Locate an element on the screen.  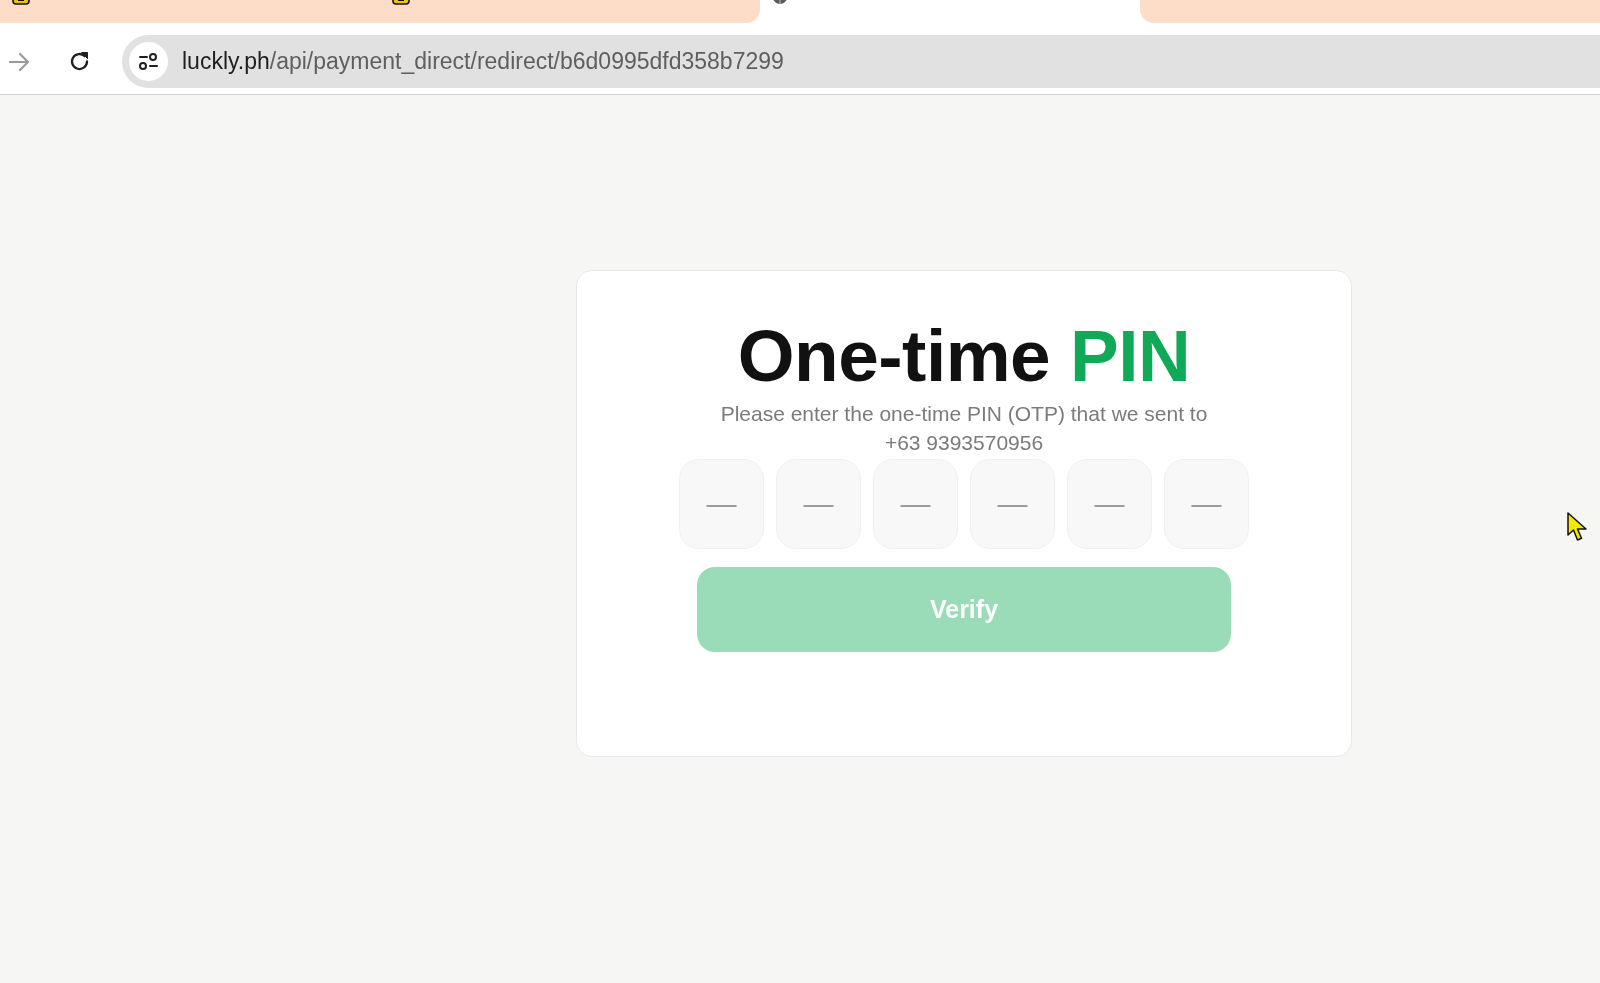
phone-number: +63 9393570956 is located at coordinates (964, 443).